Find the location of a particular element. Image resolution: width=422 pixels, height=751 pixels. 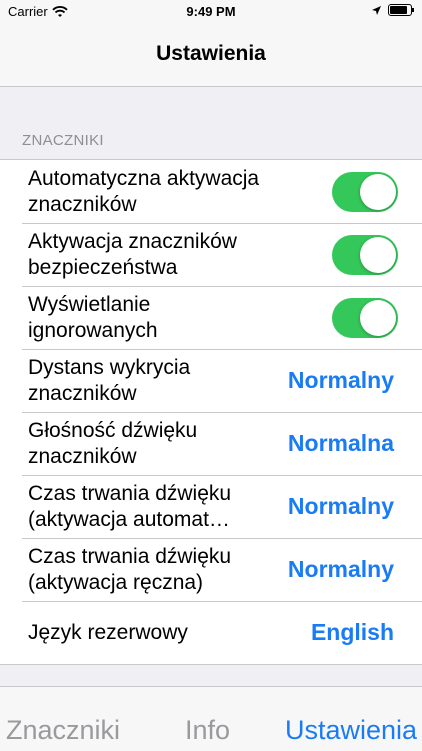

status-time: 9:49 PM is located at coordinates (211, 11).